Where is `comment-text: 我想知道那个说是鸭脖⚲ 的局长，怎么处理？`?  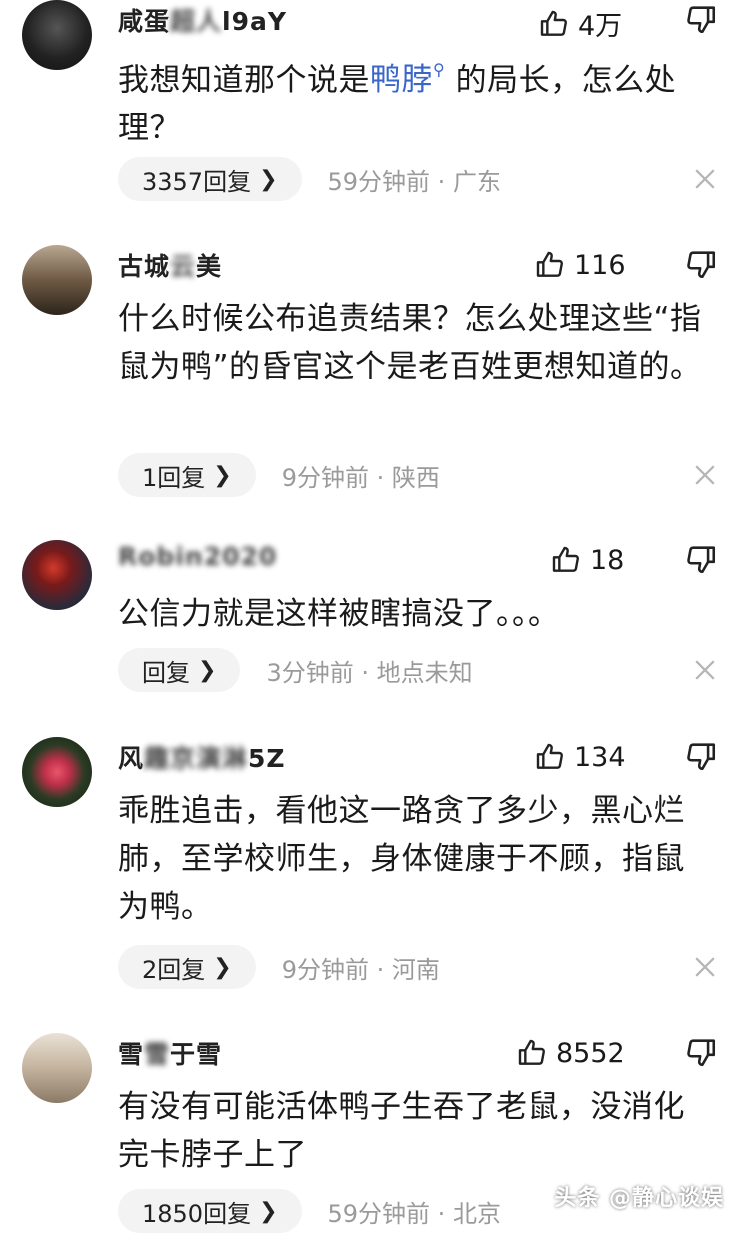
comment-text: 我想知道那个说是鸭脖⚲ 的局长，怎么处理？ is located at coordinates (397, 103).